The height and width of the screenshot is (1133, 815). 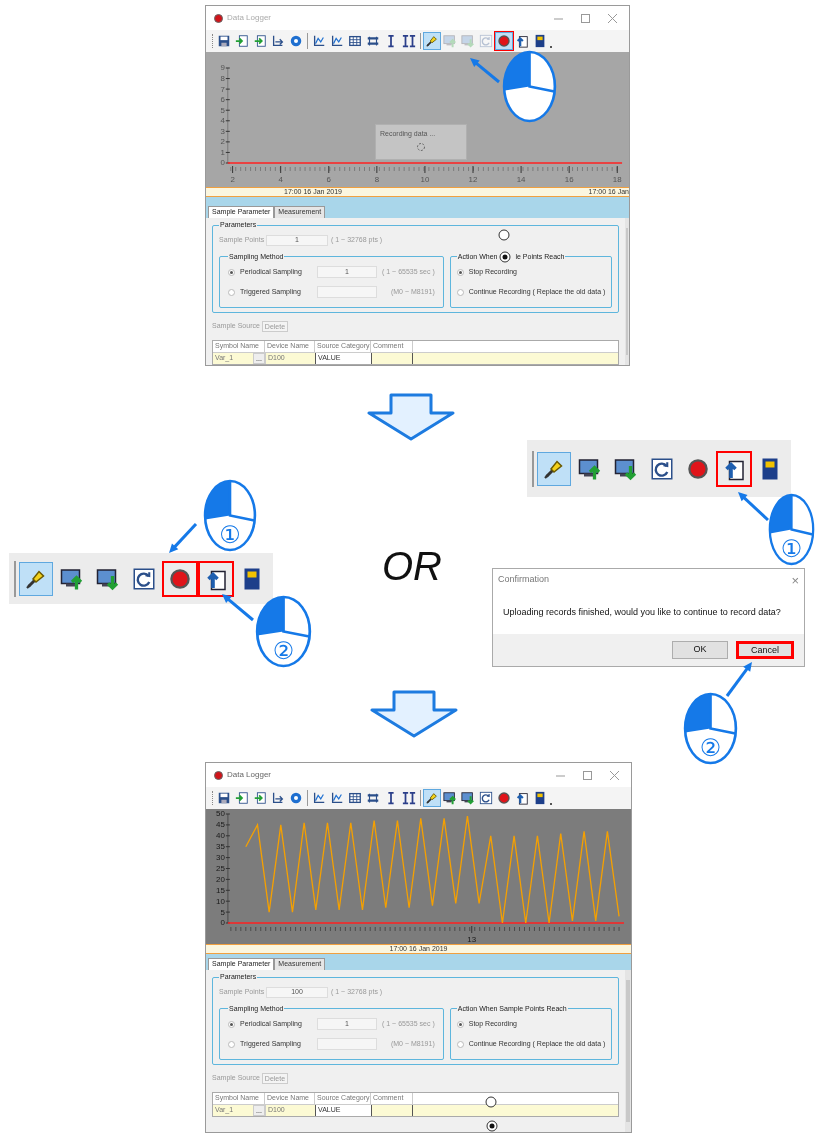 What do you see at coordinates (569, 179) in the screenshot?
I see `x-tick-label: 16` at bounding box center [569, 179].